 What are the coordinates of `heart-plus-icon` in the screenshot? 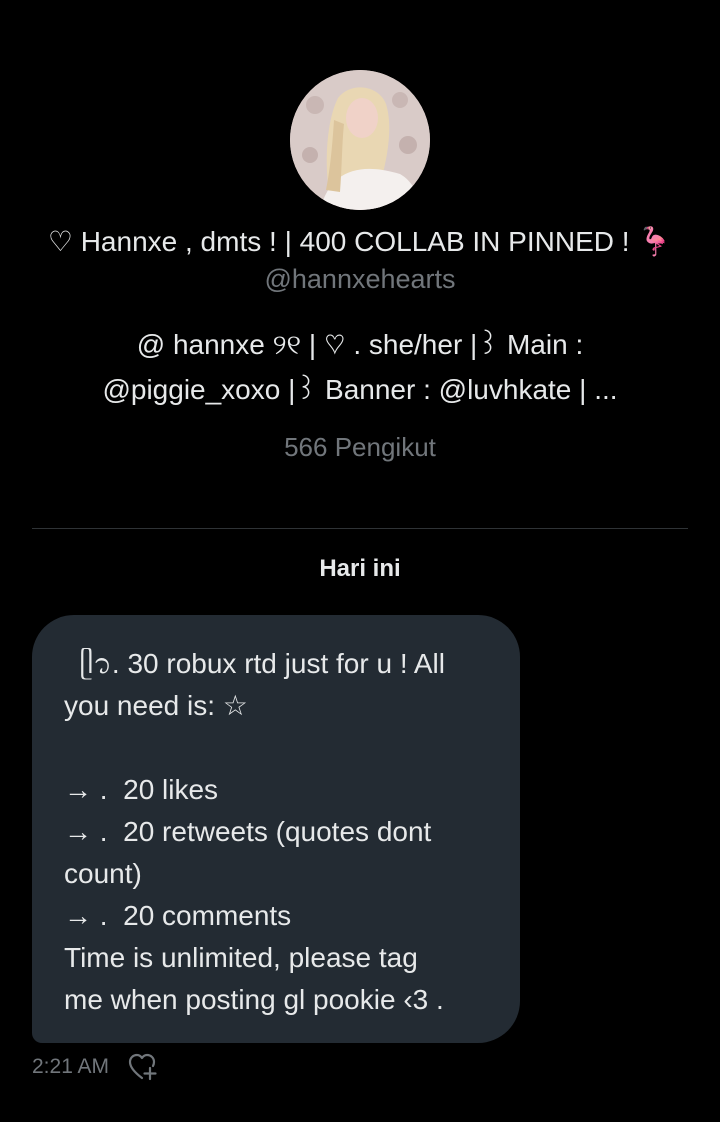 It's located at (142, 1067).